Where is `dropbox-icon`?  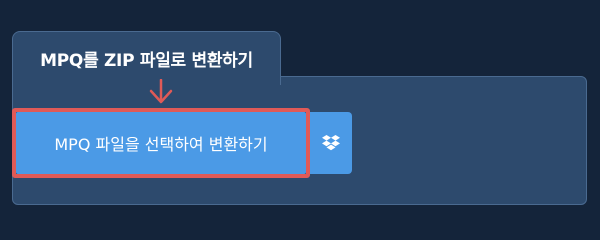 dropbox-icon is located at coordinates (331, 143).